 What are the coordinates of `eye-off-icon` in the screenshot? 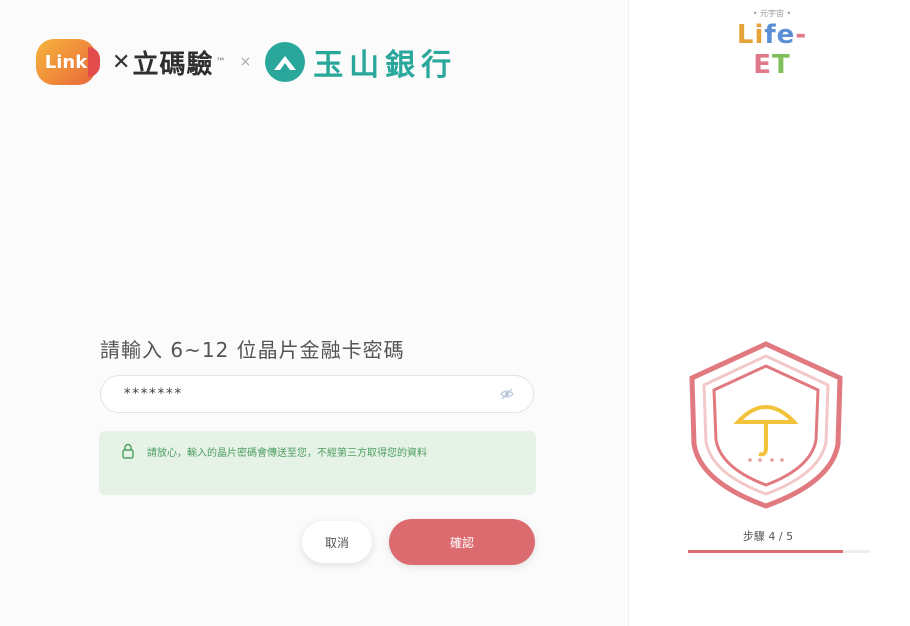 It's located at (507, 394).